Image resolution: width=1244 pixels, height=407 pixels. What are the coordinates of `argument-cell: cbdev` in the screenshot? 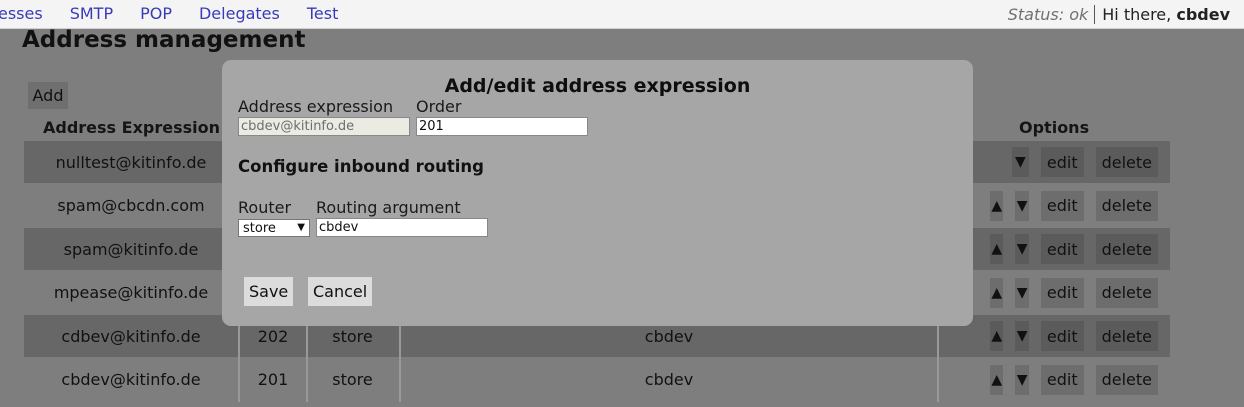 It's located at (670, 379).